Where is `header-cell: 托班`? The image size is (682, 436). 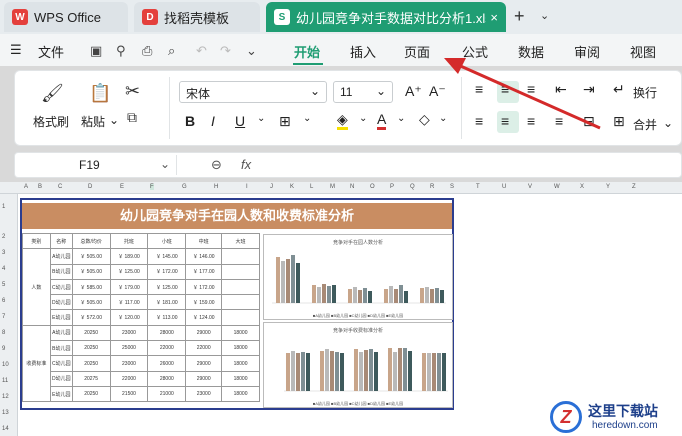 header-cell: 托班 is located at coordinates (129, 241).